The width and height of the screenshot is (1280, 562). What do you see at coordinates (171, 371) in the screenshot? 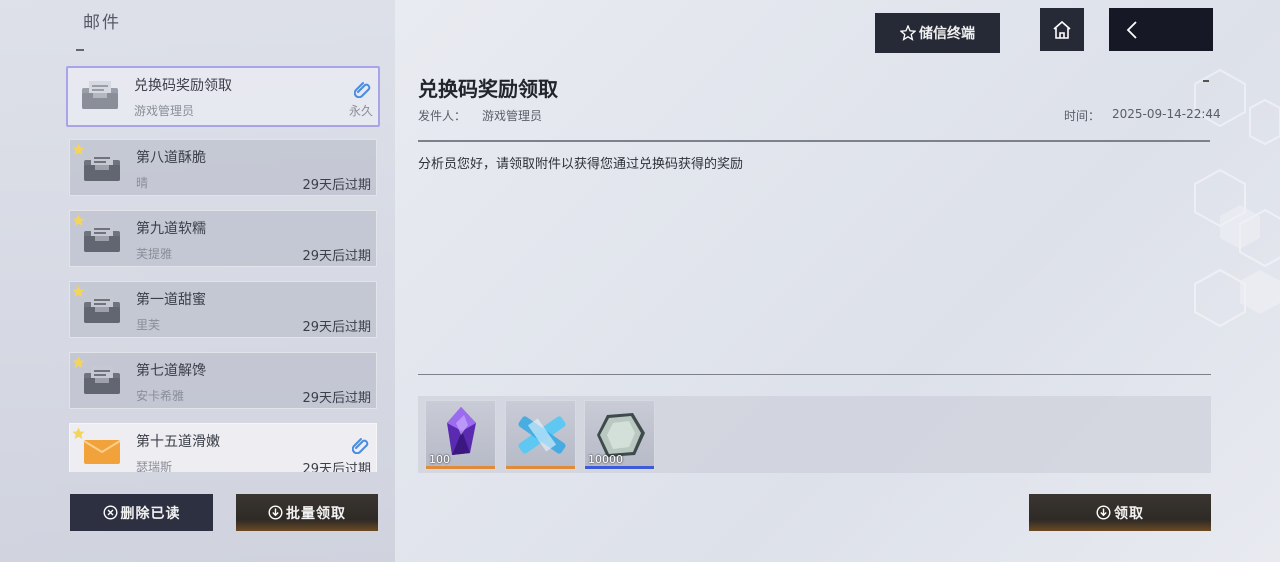
I see `mail-subject: 第七道解馋` at bounding box center [171, 371].